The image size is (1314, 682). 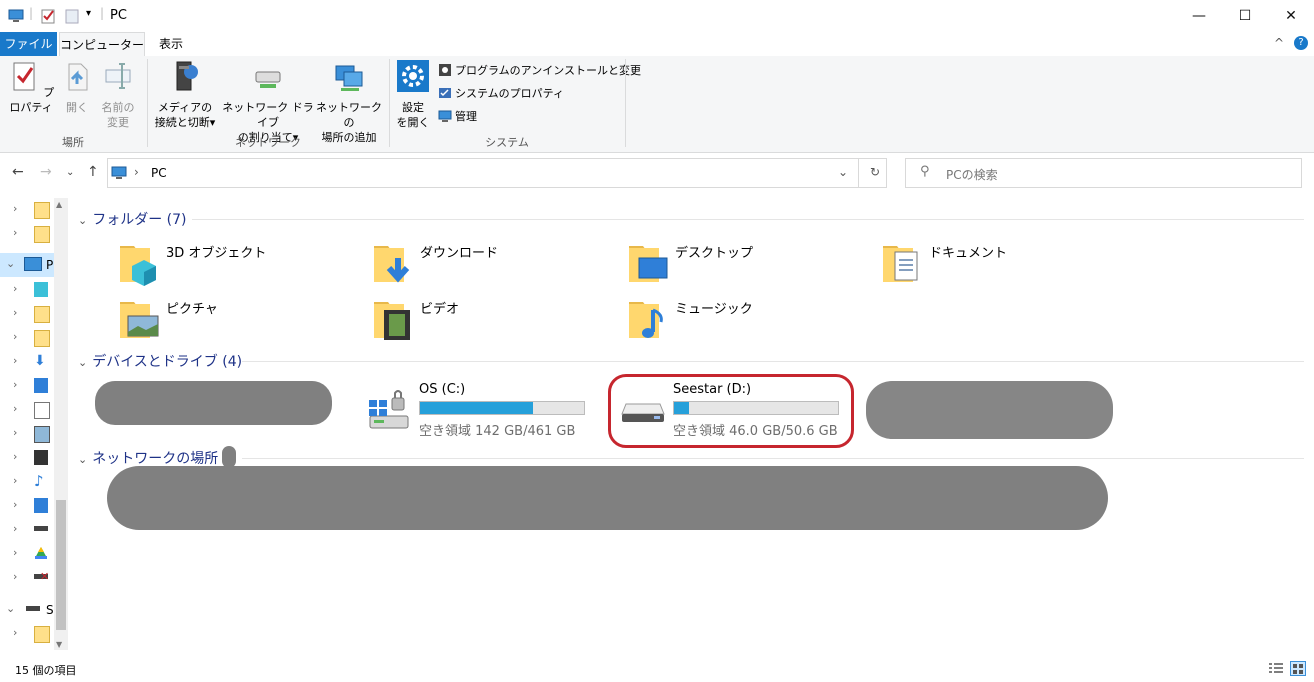 I want to click on recent-locations-icon: ⌄, so click(x=70, y=172).